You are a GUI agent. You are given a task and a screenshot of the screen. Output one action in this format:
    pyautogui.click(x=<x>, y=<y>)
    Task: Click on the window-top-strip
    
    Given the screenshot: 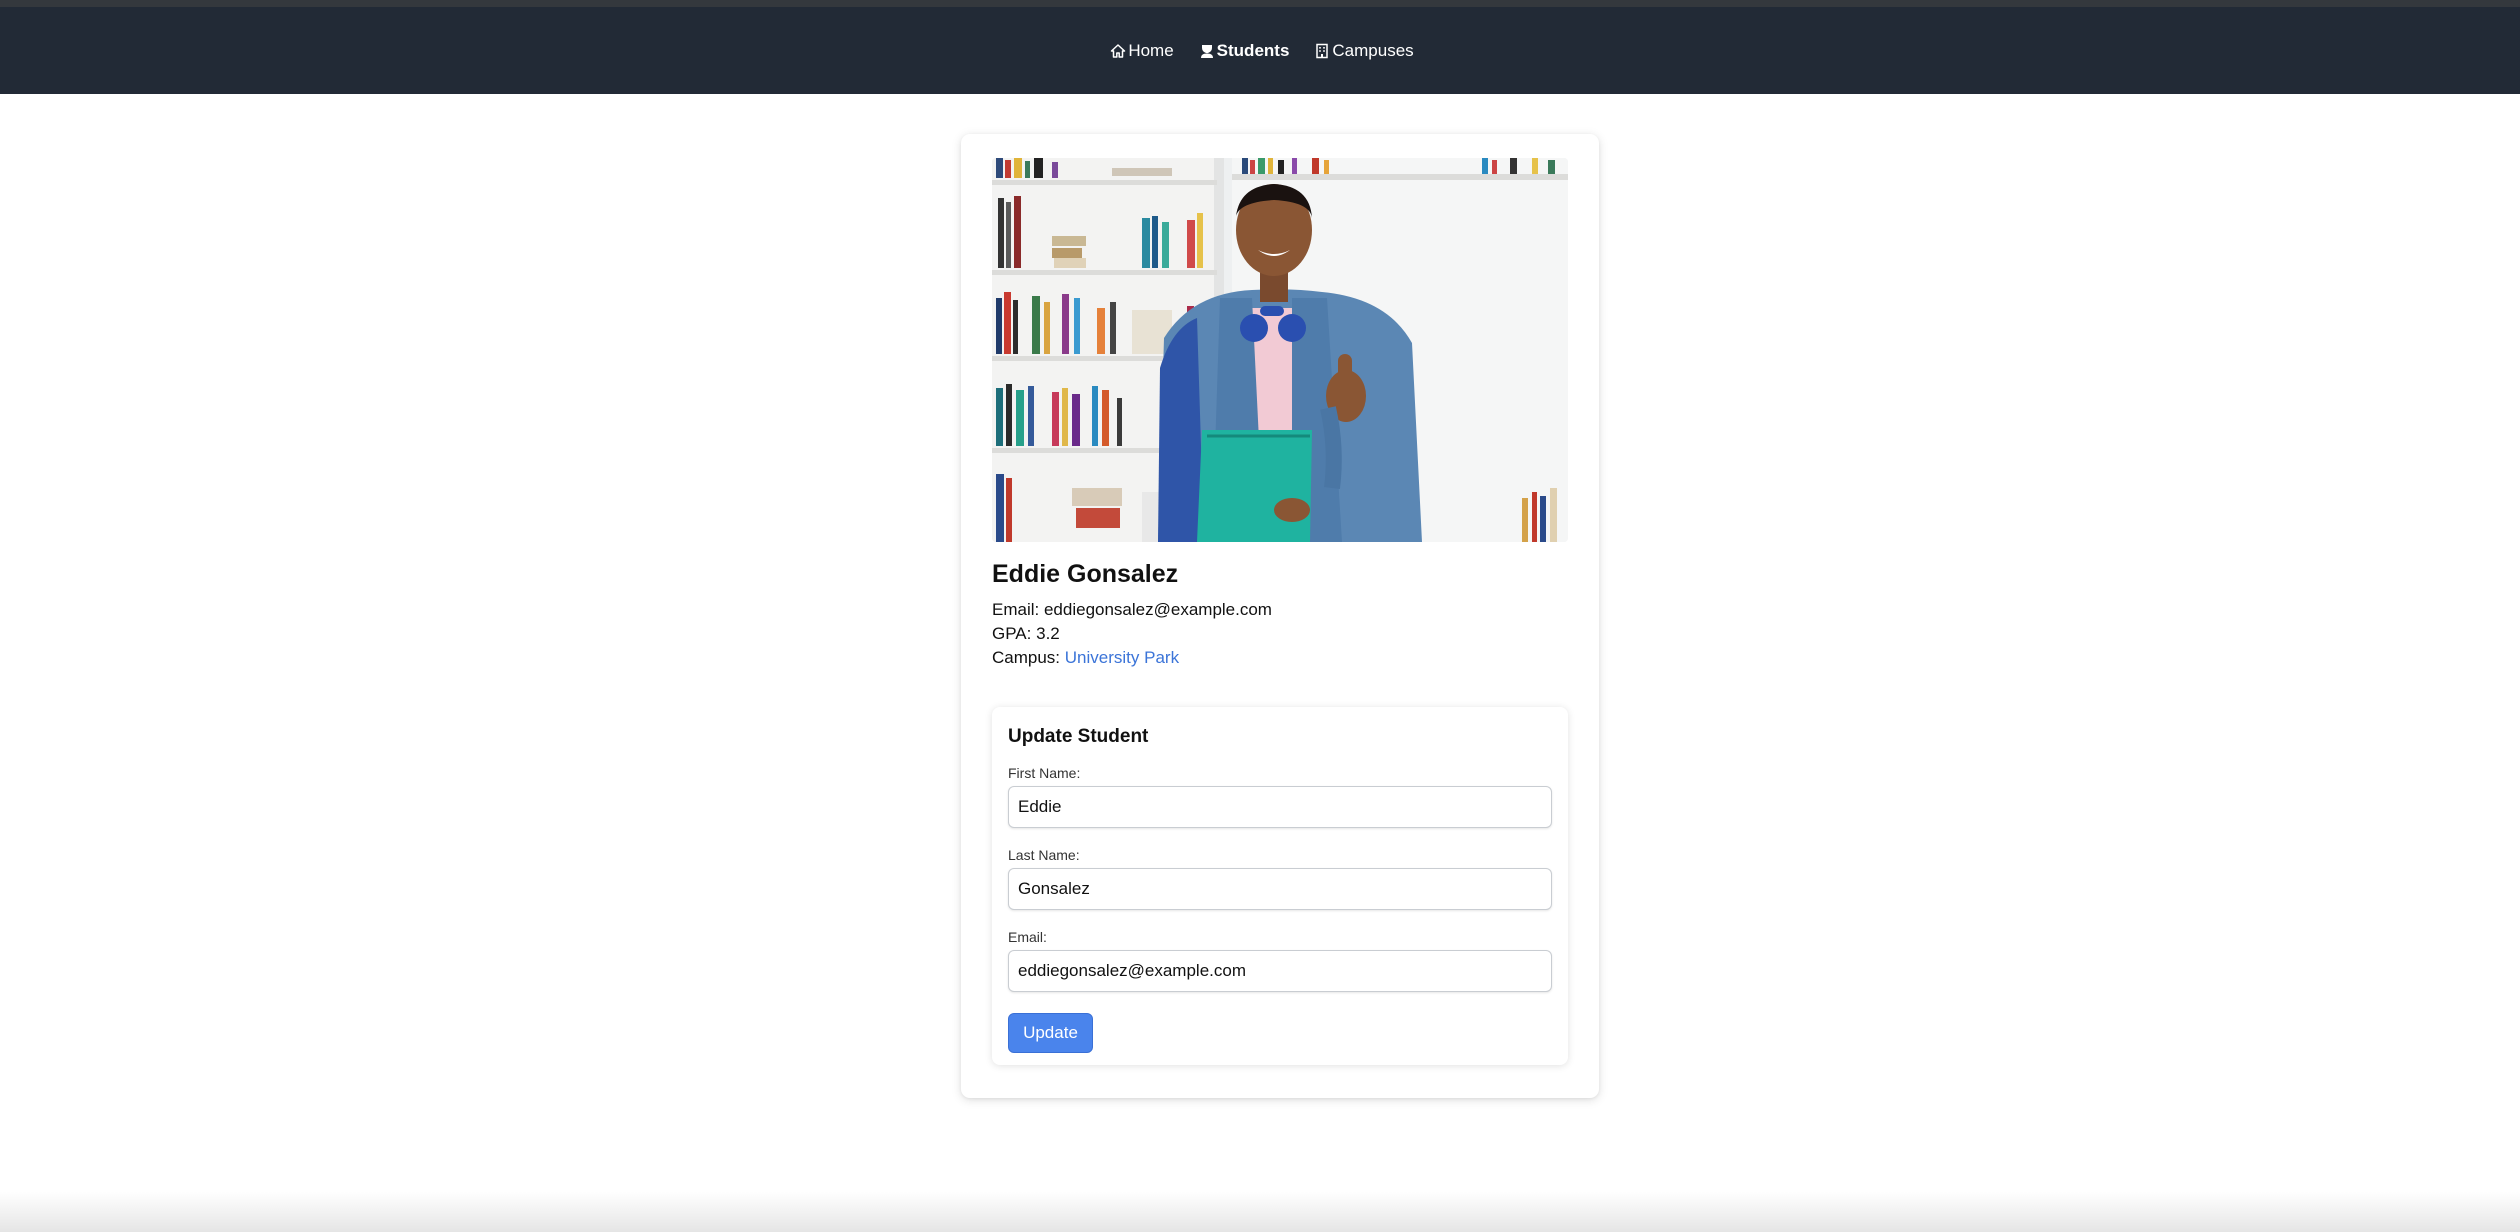 What is the action you would take?
    pyautogui.click(x=1260, y=3)
    